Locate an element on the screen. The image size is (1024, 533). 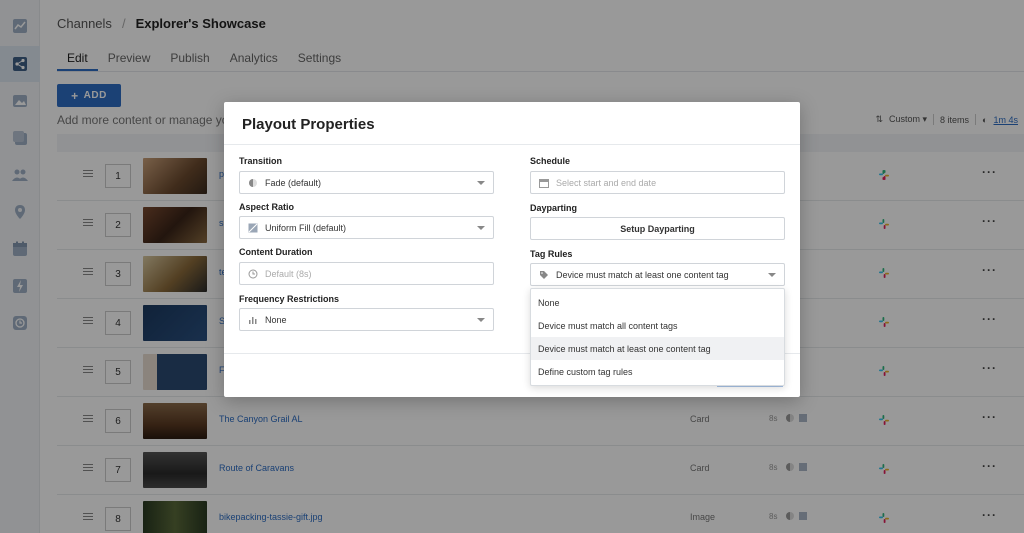
frequency-label: Frequency Restrictions is located at coordinates (289, 299).